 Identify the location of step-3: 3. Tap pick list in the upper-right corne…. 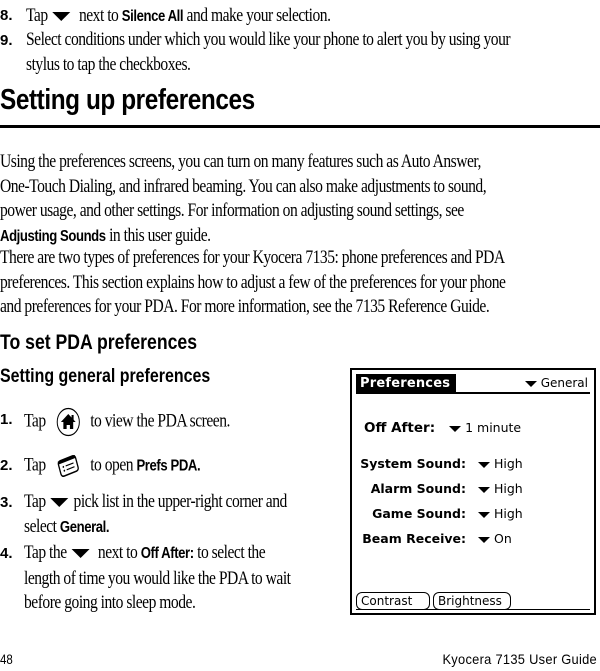
(143, 514).